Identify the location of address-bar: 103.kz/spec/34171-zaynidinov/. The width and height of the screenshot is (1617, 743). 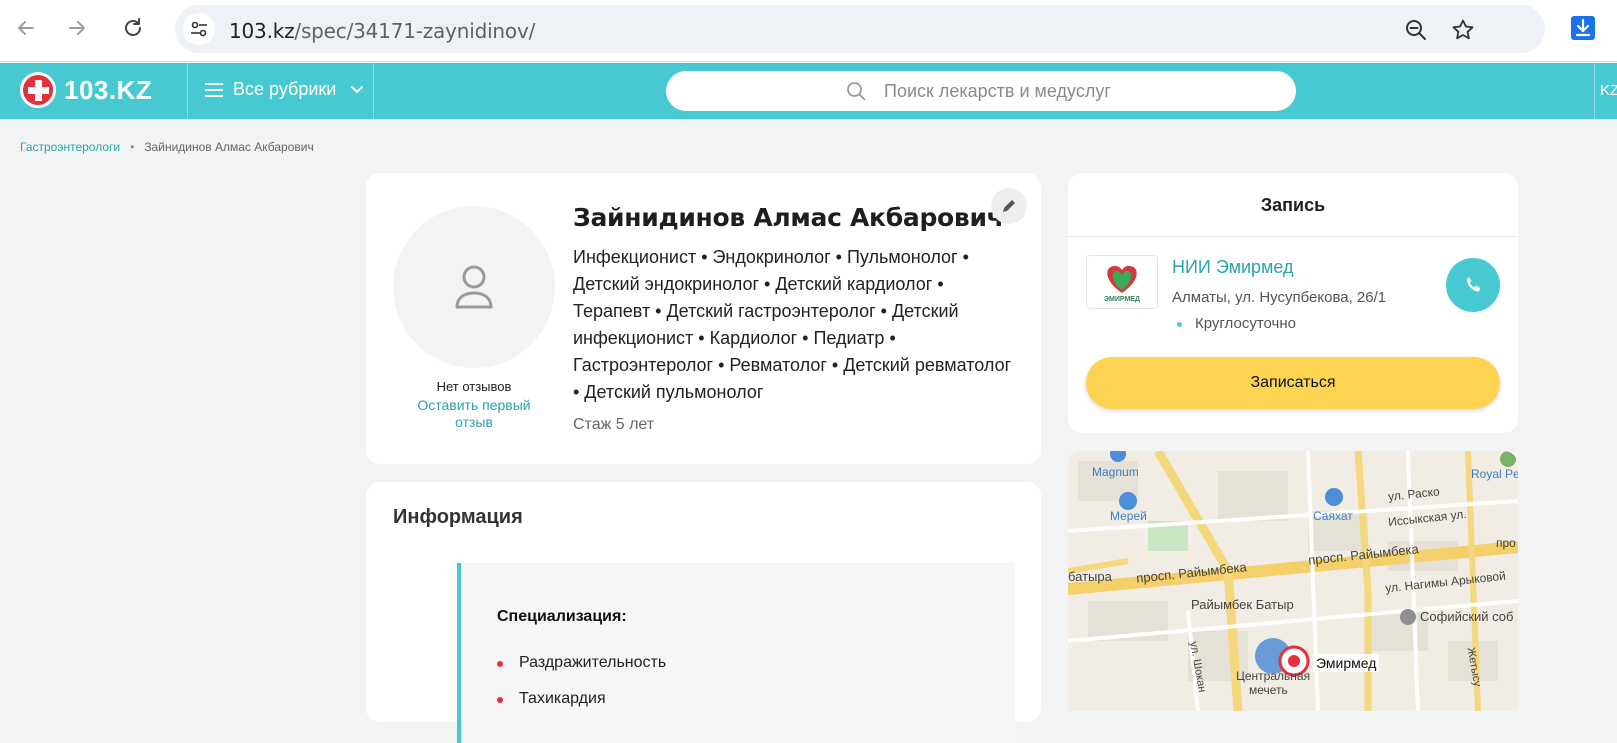
(860, 29).